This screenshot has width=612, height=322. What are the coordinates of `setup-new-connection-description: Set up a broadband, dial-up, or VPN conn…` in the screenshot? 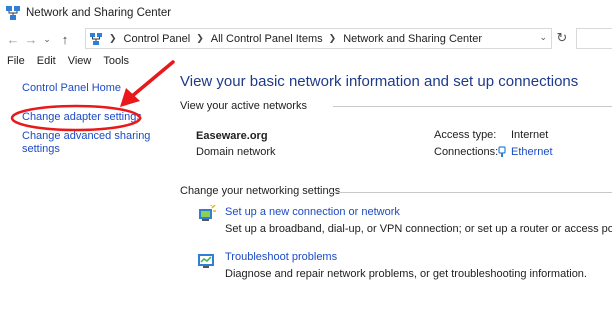 It's located at (418, 229).